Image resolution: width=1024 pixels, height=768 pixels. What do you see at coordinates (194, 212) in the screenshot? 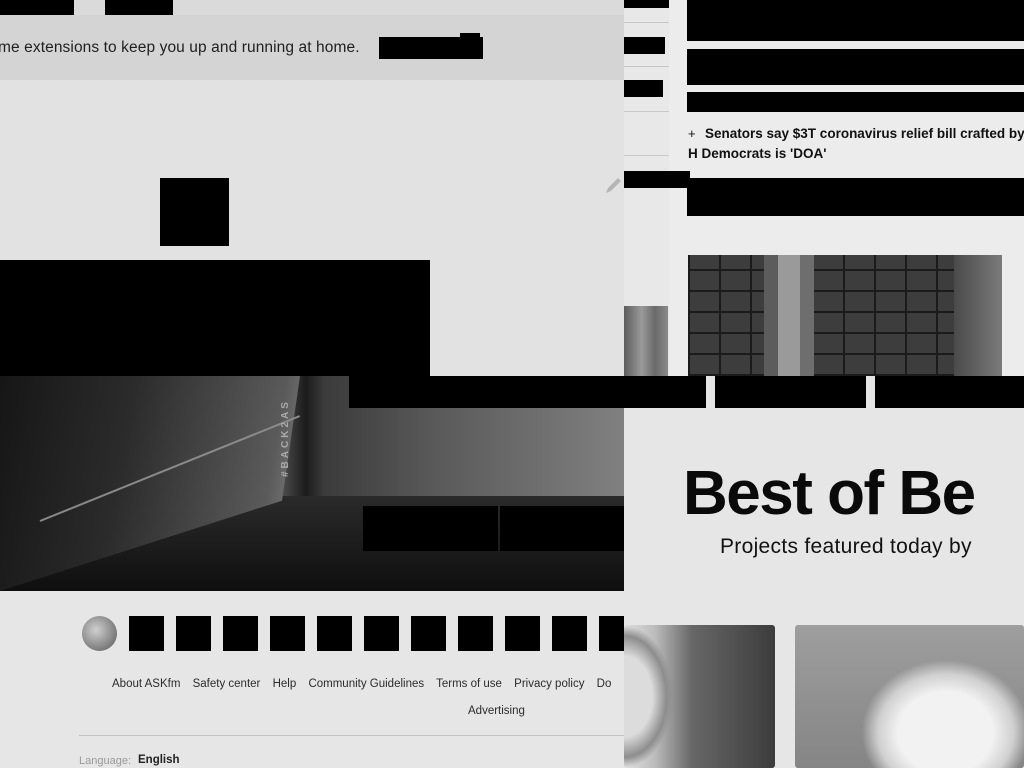
I see `extension-icon` at bounding box center [194, 212].